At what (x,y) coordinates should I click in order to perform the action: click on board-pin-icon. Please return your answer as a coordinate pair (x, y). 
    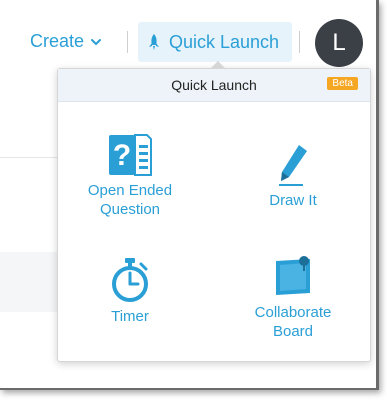
    Looking at the image, I should click on (293, 275).